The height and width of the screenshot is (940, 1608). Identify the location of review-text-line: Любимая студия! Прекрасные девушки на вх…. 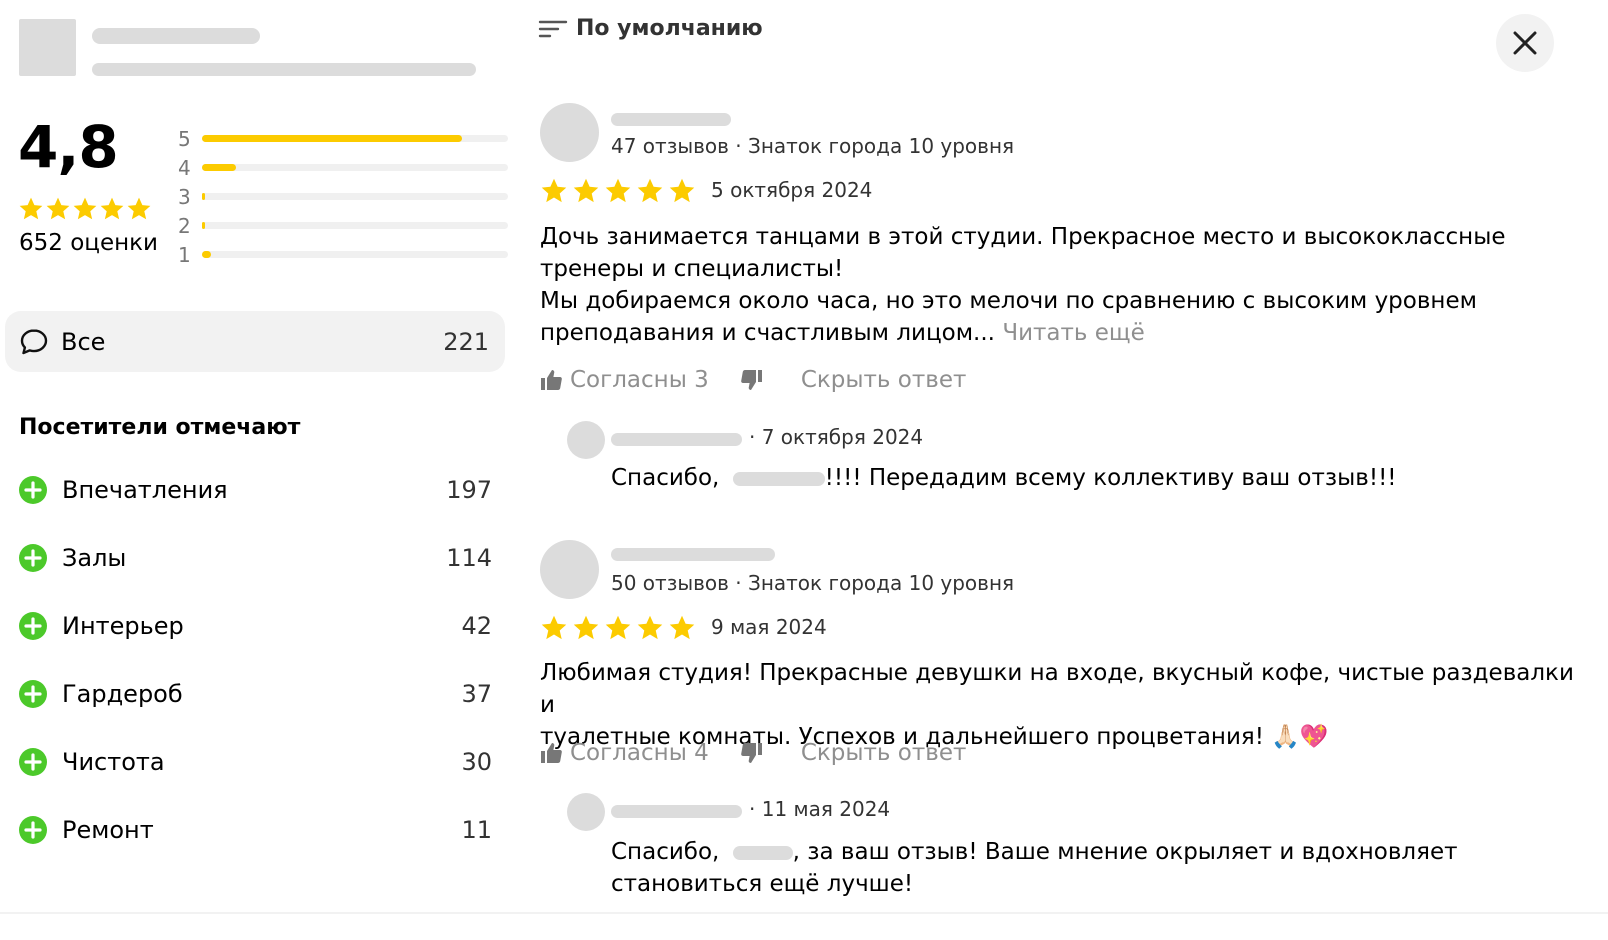
(1057, 689).